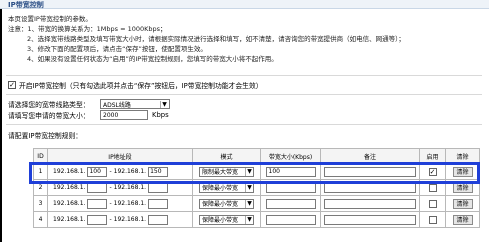 The width and height of the screenshot is (489, 242). Describe the element at coordinates (432, 171) in the screenshot. I see `enable-rule-checkbox: ✓` at that location.